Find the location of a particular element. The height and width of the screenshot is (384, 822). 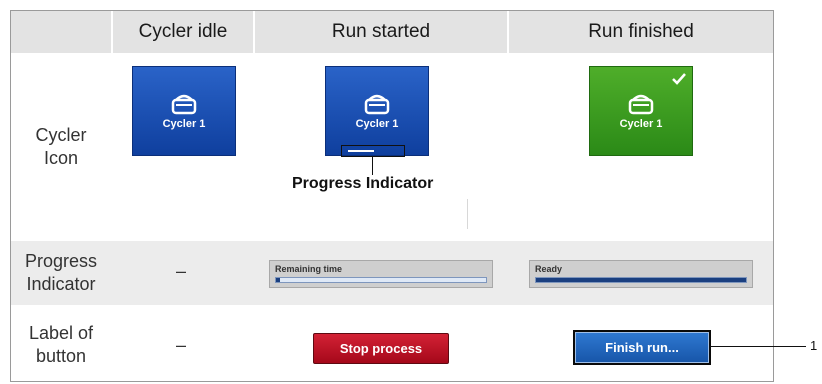

progress-label: Remaining time is located at coordinates (309, 269).